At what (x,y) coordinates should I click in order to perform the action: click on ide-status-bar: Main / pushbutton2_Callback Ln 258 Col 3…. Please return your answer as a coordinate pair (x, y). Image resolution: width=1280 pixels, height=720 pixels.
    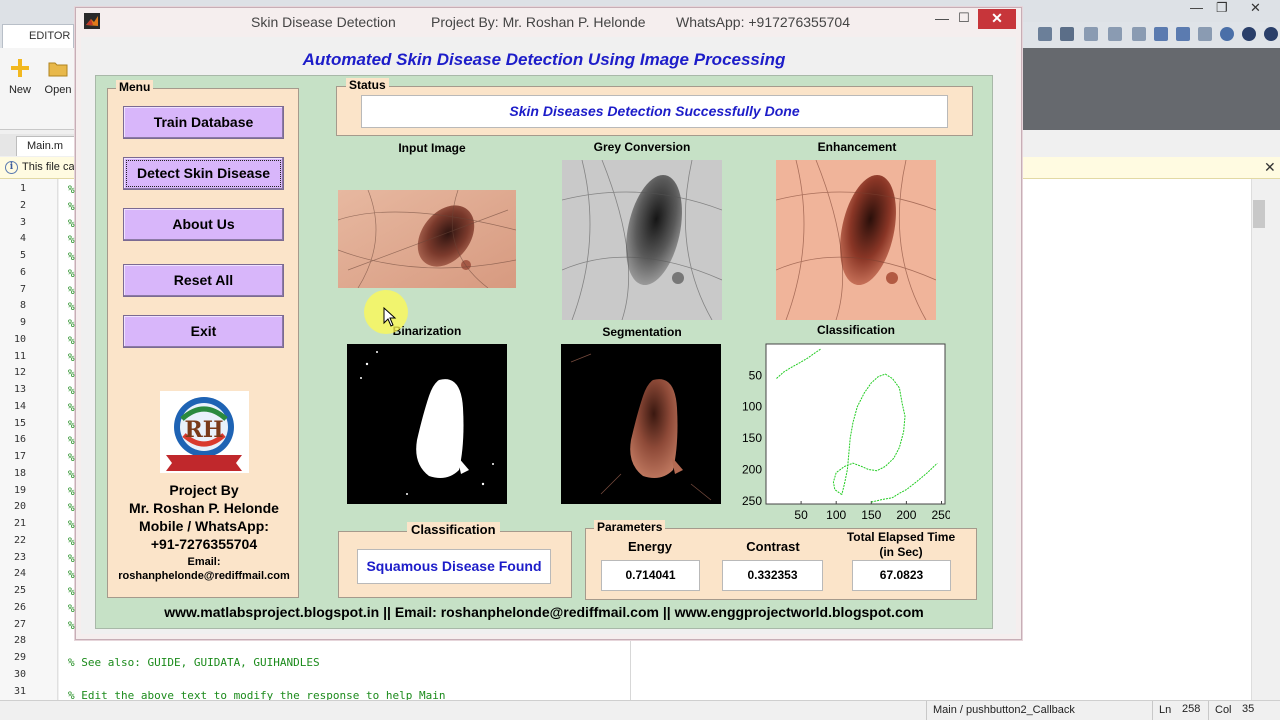
    Looking at the image, I should click on (640, 710).